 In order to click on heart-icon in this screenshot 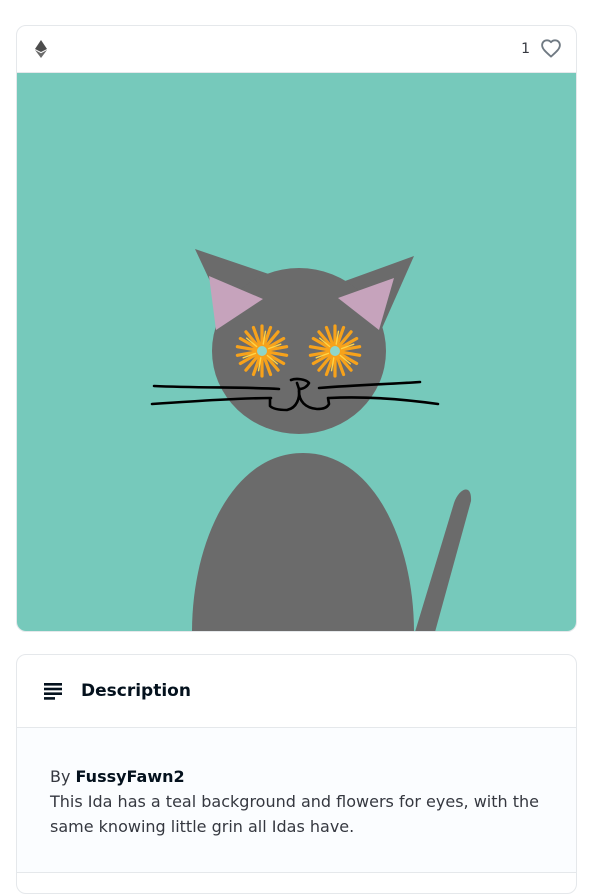, I will do `click(551, 49)`.